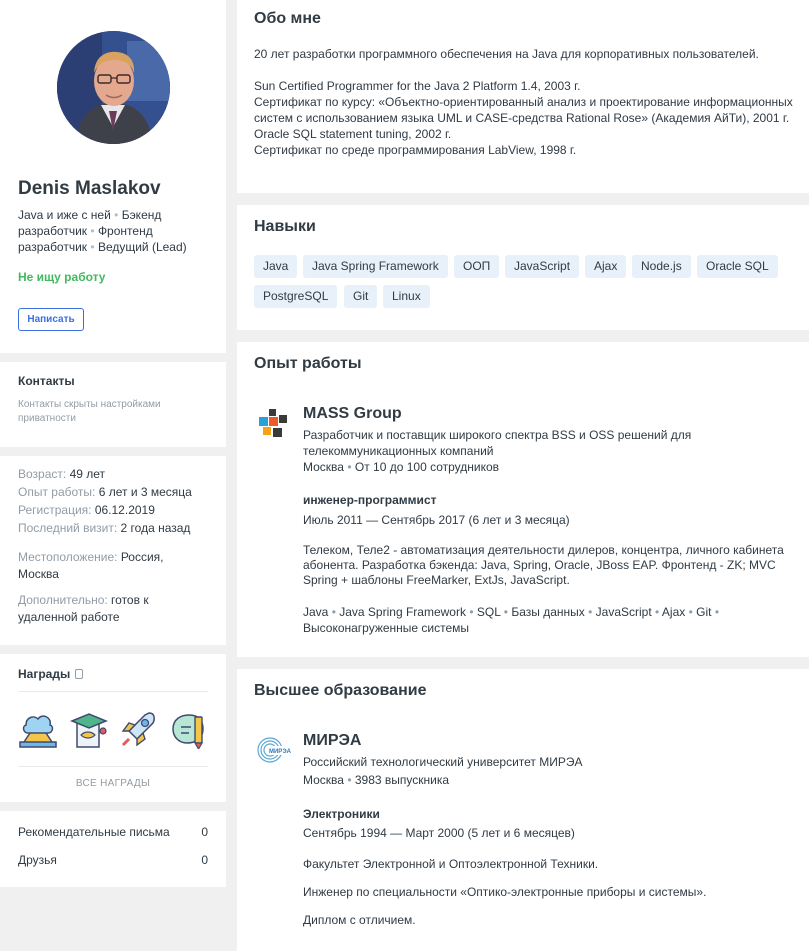 The width and height of the screenshot is (809, 951). Describe the element at coordinates (113, 783) in the screenshot. I see `all-awards-link: ВСЕ НАГРАДЫ` at that location.